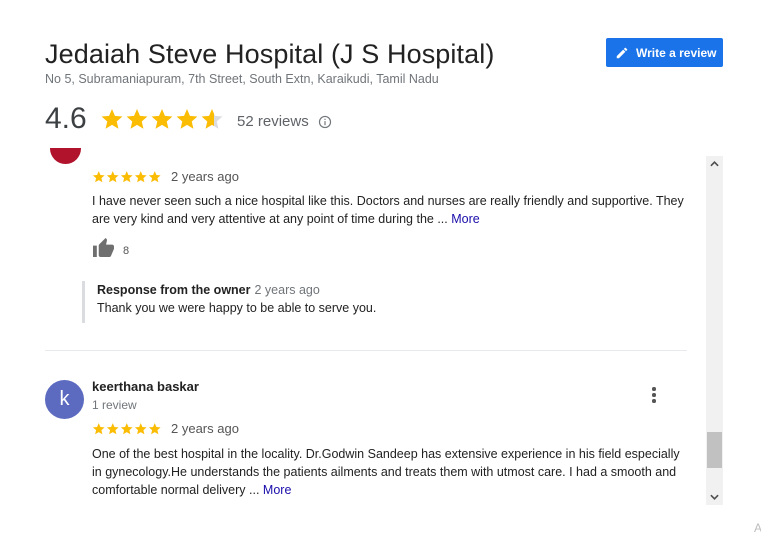 The width and height of the screenshot is (761, 537). I want to click on review-1-like: 8, so click(110, 247).